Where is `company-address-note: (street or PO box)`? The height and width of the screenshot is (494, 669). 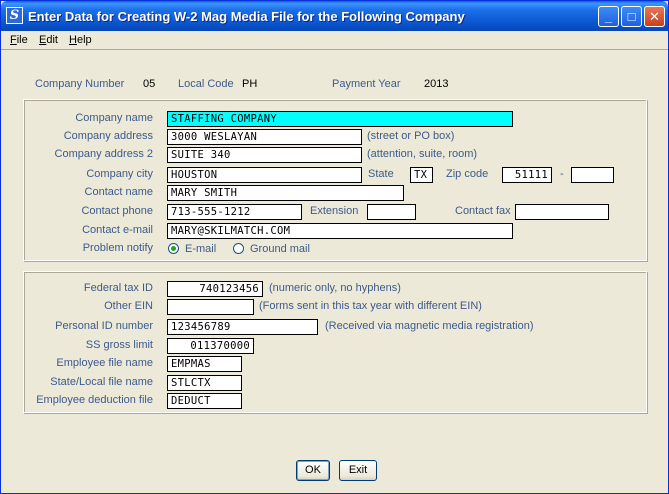
company-address-note: (street or PO box) is located at coordinates (411, 136).